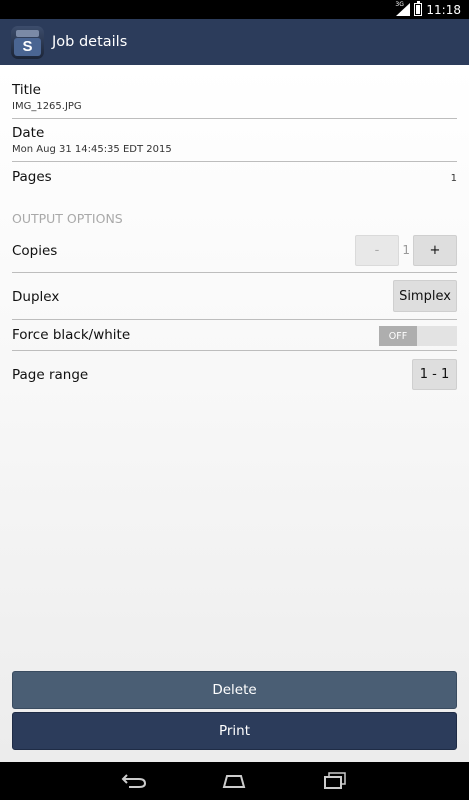 The height and width of the screenshot is (800, 469). Describe the element at coordinates (234, 97) in the screenshot. I see `title-row: Title IMG_1265.JPG` at that location.